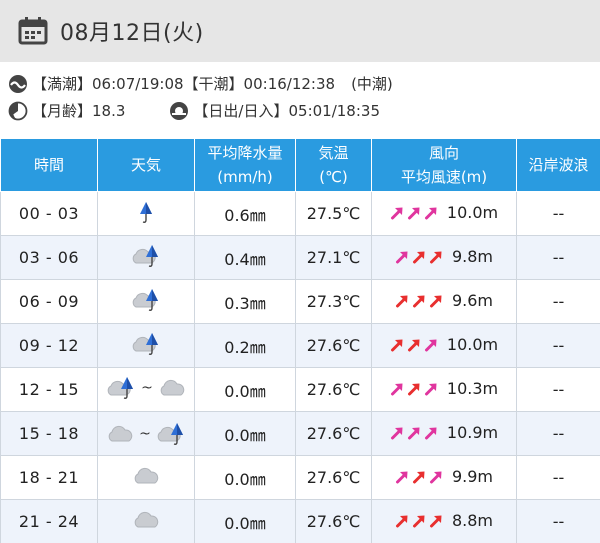 Image resolution: width=600 pixels, height=543 pixels. Describe the element at coordinates (444, 213) in the screenshot. I see `wind-col: 10.0m` at that location.